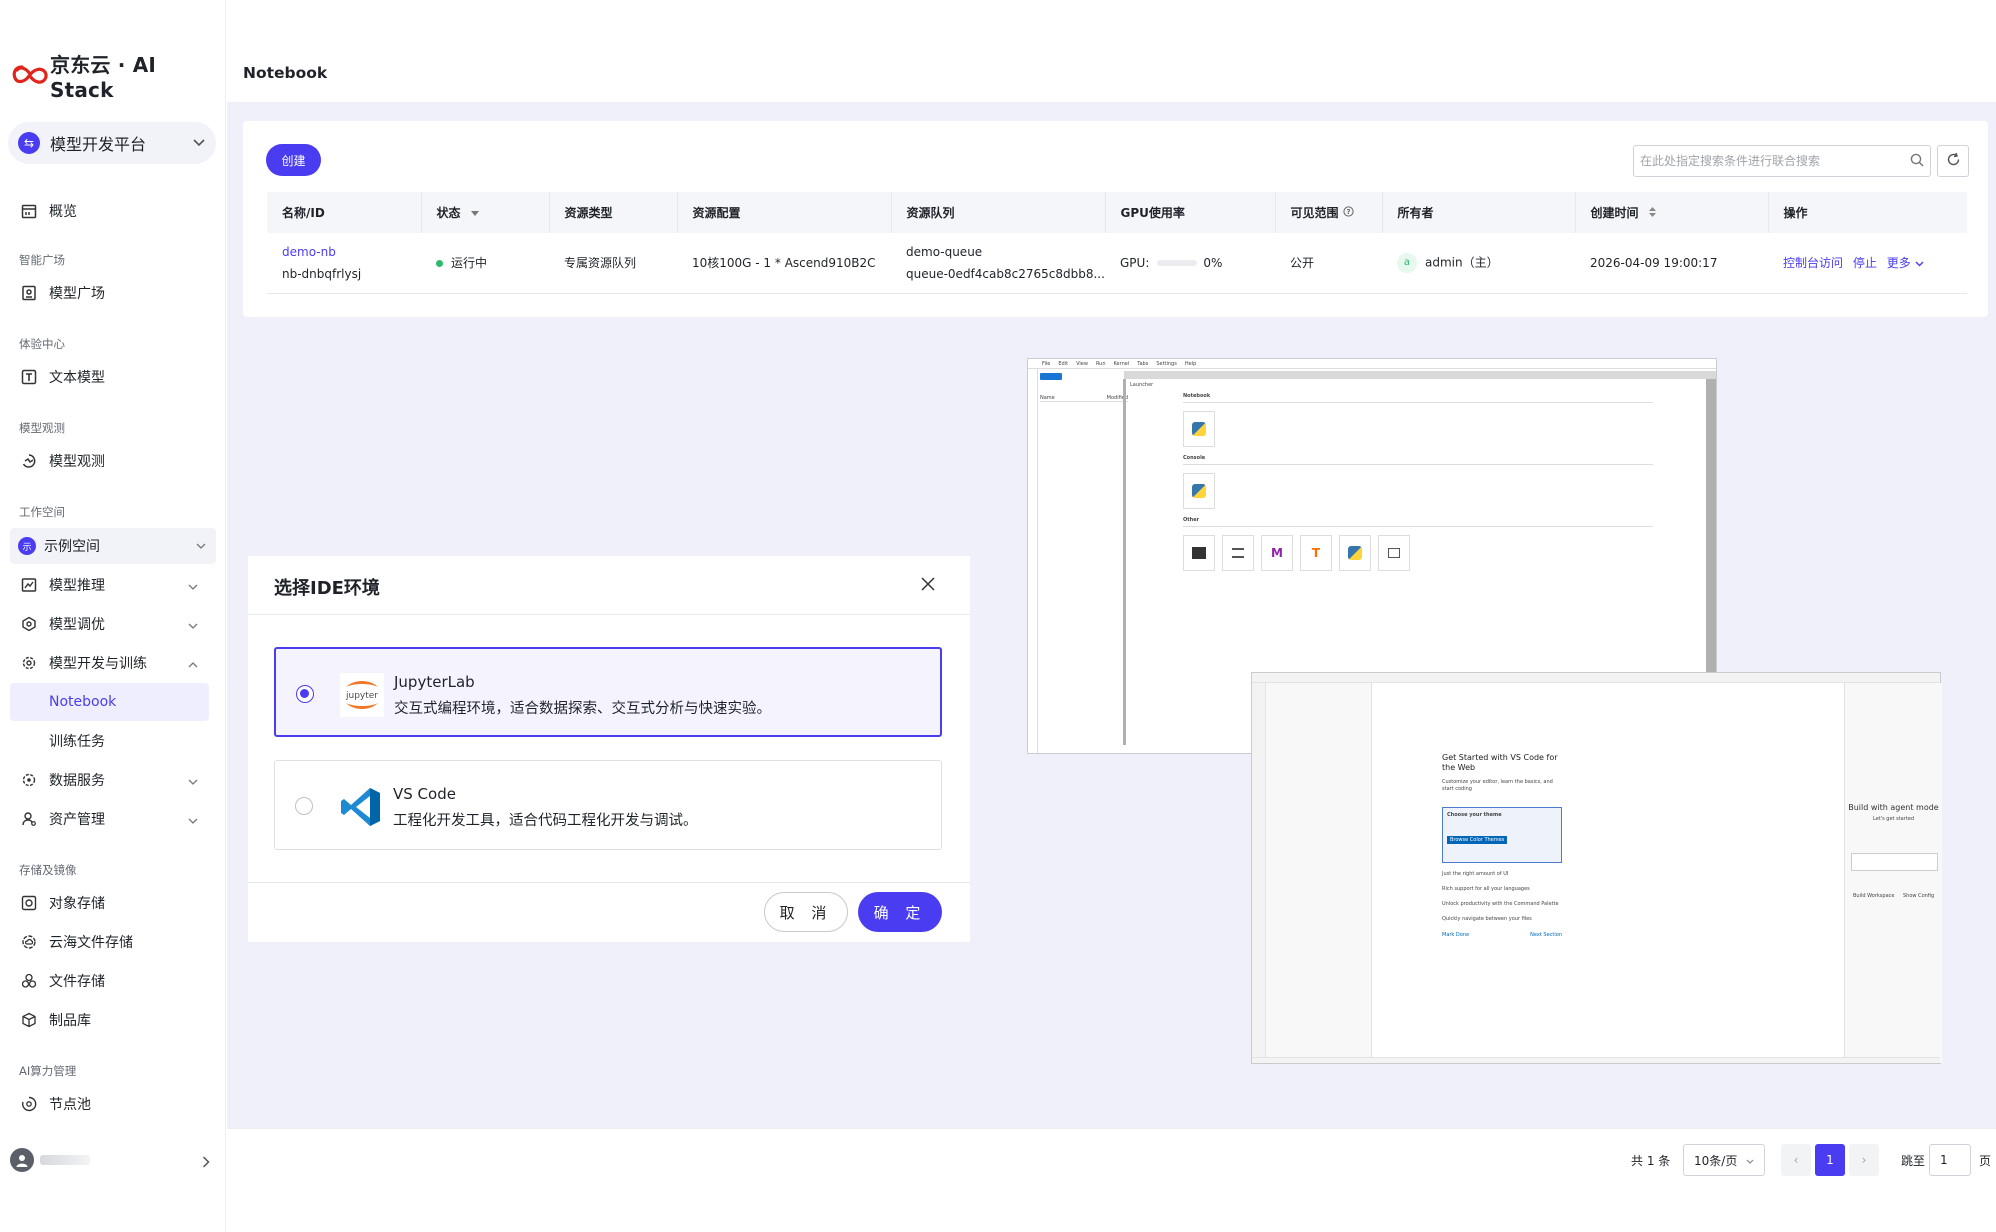 This screenshot has height=1232, width=1996. I want to click on brand-logo: 京东云 · AI Stack, so click(118, 77).